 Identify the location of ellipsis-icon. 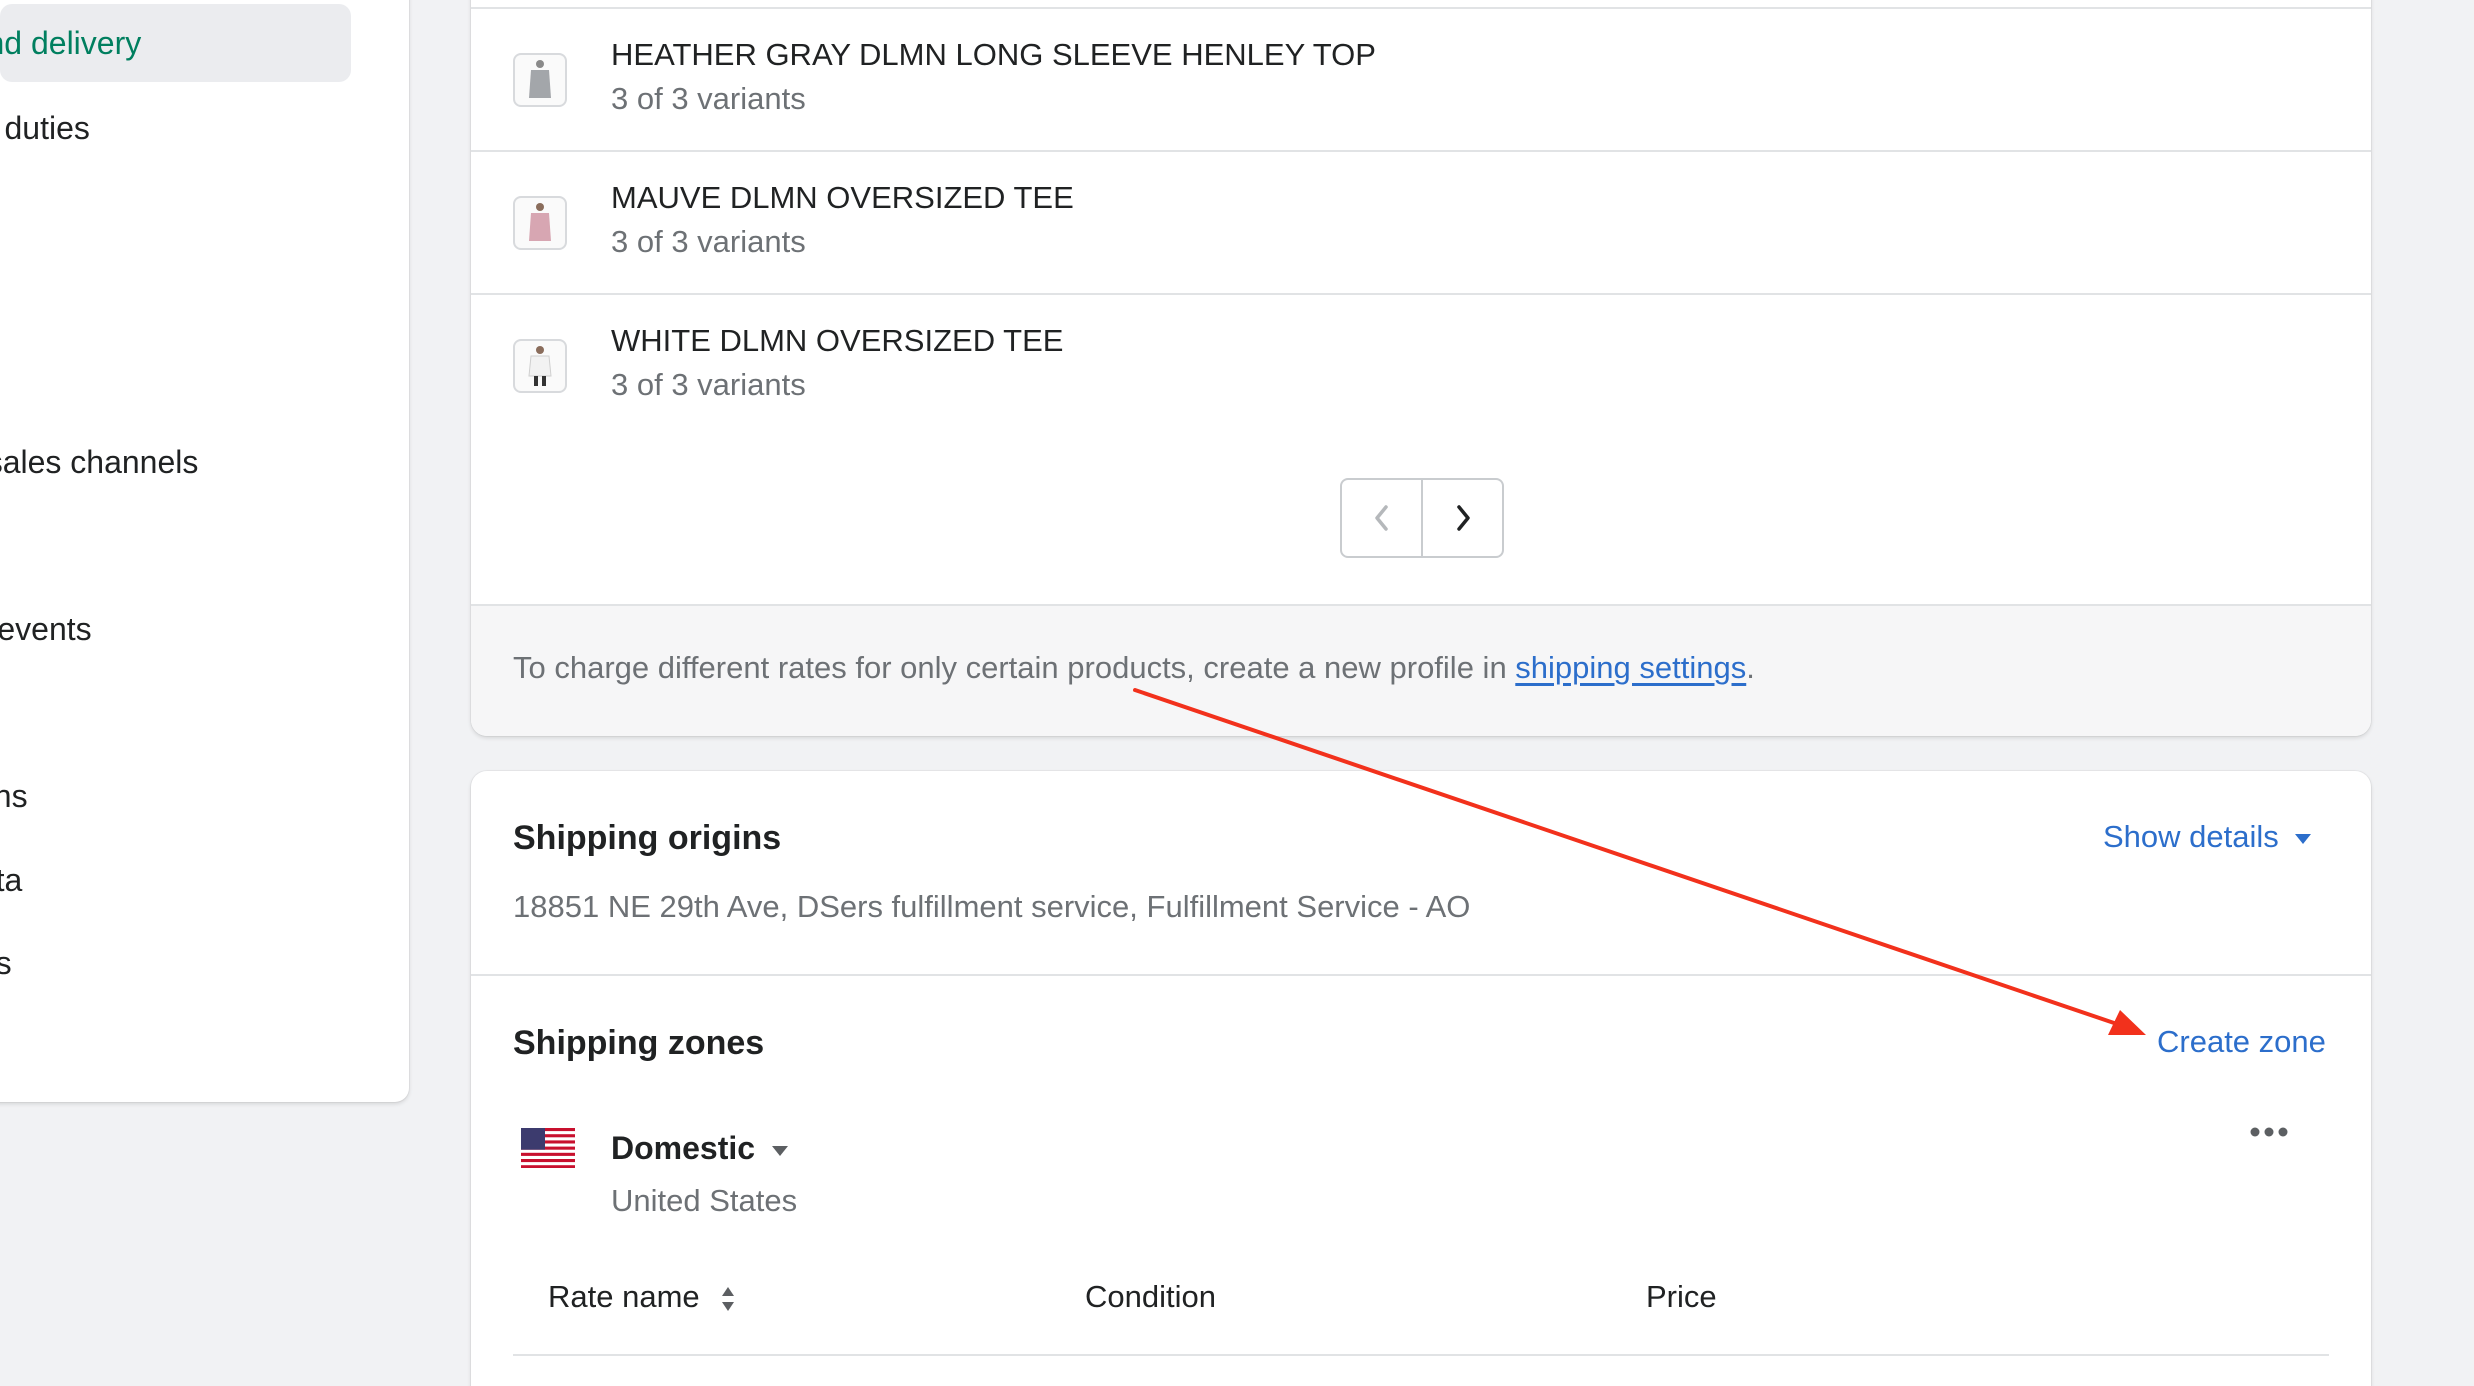
(2269, 1132).